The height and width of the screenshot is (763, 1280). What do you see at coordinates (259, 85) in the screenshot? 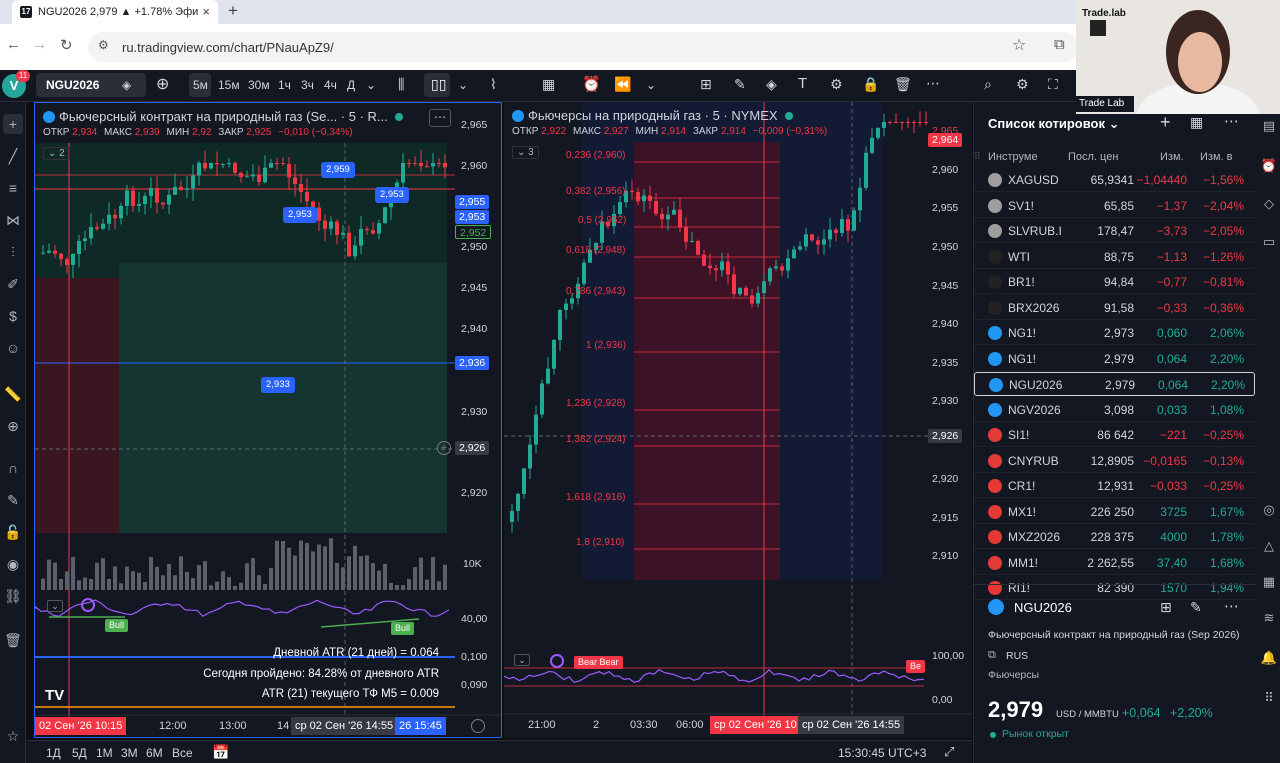
I see `timeframe-30m: 30м` at bounding box center [259, 85].